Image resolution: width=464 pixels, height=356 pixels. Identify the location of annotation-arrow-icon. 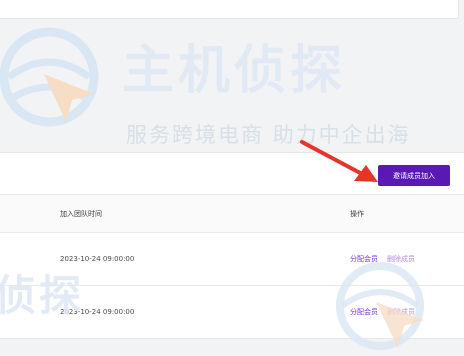
(339, 161).